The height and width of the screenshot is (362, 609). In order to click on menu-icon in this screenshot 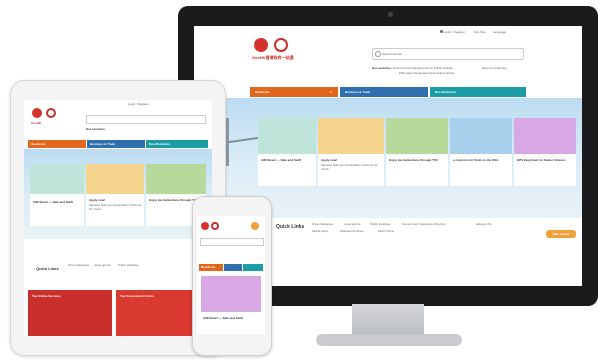, I will do `click(255, 226)`.